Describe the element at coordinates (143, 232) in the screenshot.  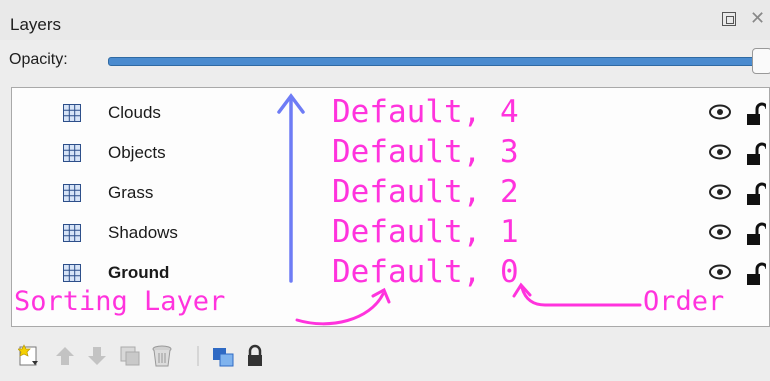
I see `layer-name: Shadows` at that location.